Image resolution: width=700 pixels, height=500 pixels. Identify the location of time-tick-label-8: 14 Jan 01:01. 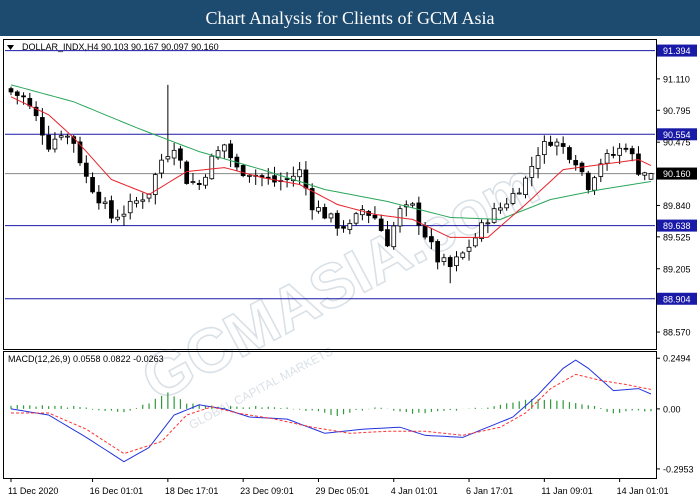
(643, 491).